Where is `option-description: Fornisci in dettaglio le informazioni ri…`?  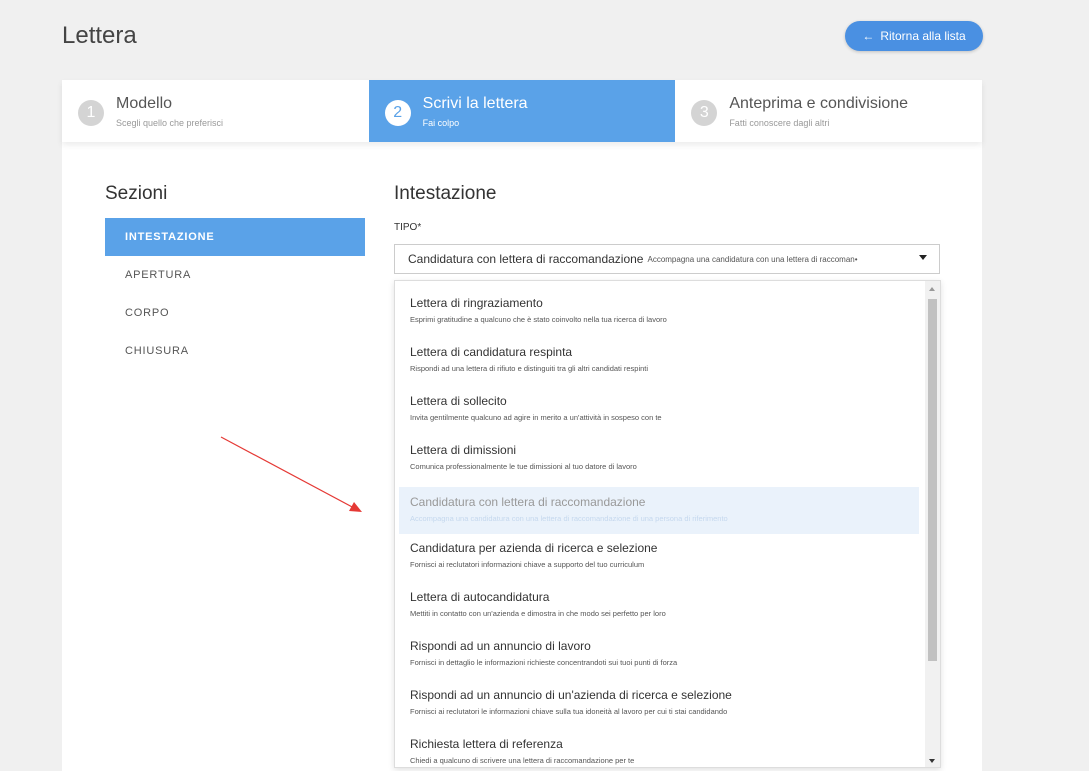
option-description: Fornisci in dettaglio le informazioni ri… is located at coordinates (544, 662).